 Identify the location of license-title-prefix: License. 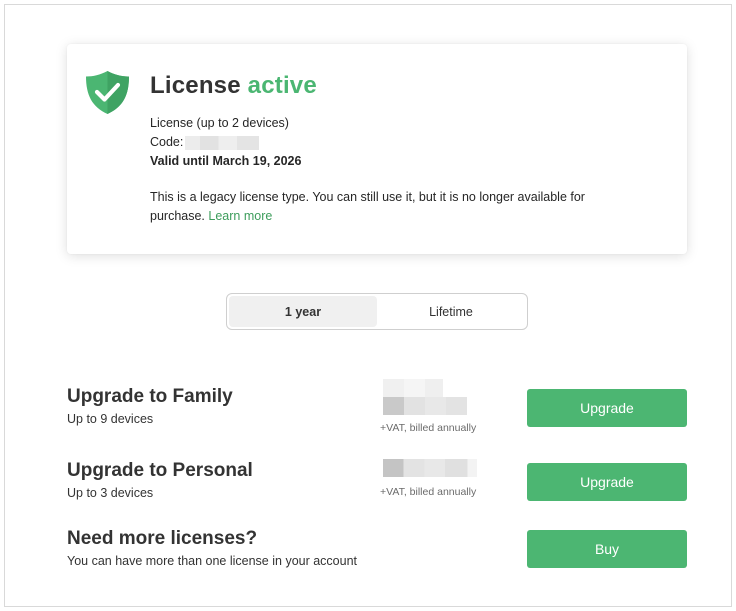
(195, 85).